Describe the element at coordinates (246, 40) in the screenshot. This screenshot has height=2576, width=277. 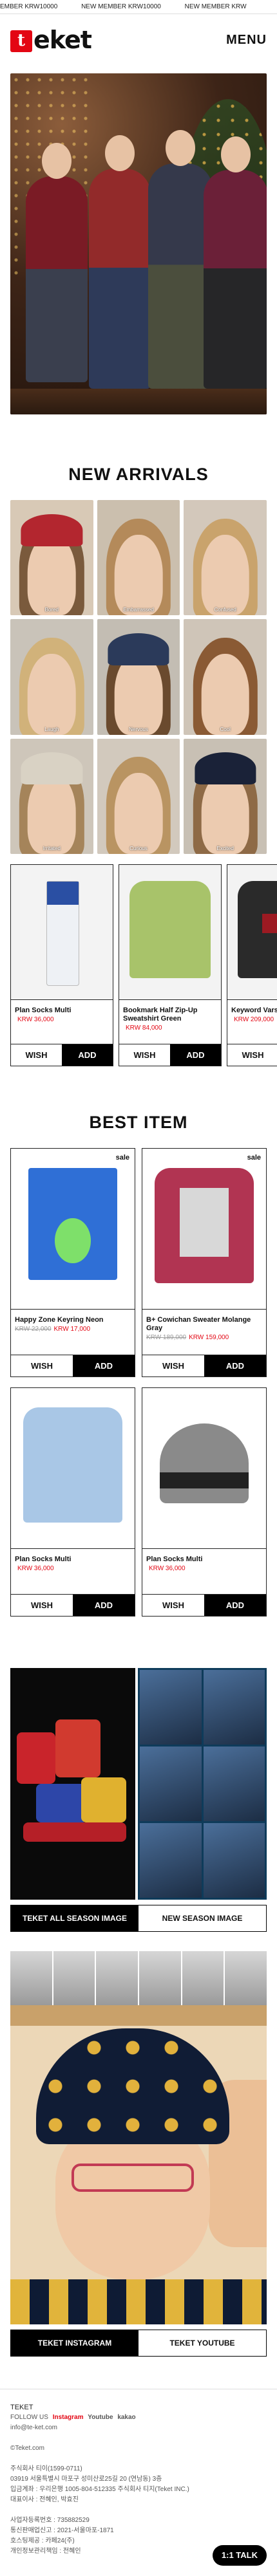
I see `menu-button: MENU` at that location.